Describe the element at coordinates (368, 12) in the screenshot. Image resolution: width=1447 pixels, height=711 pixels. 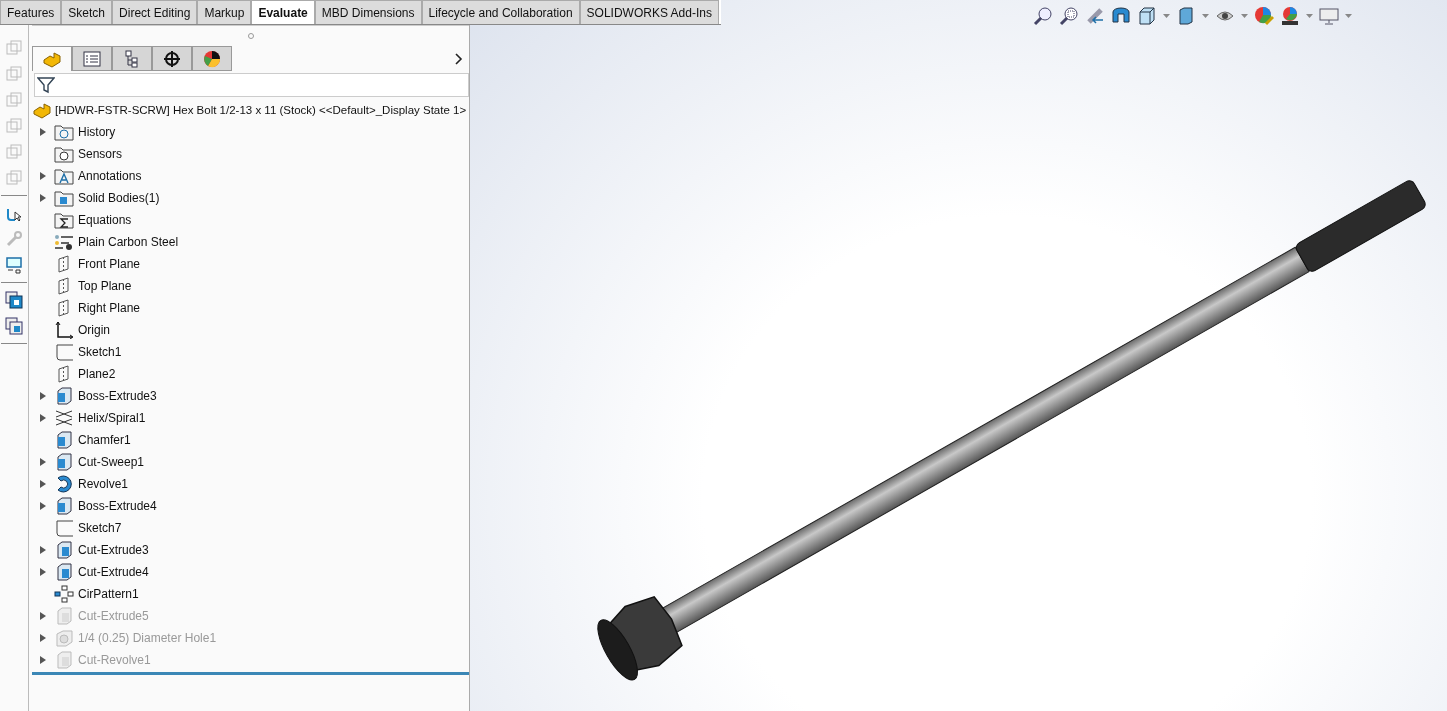
I see `command-tab: MBD Dimensions` at that location.